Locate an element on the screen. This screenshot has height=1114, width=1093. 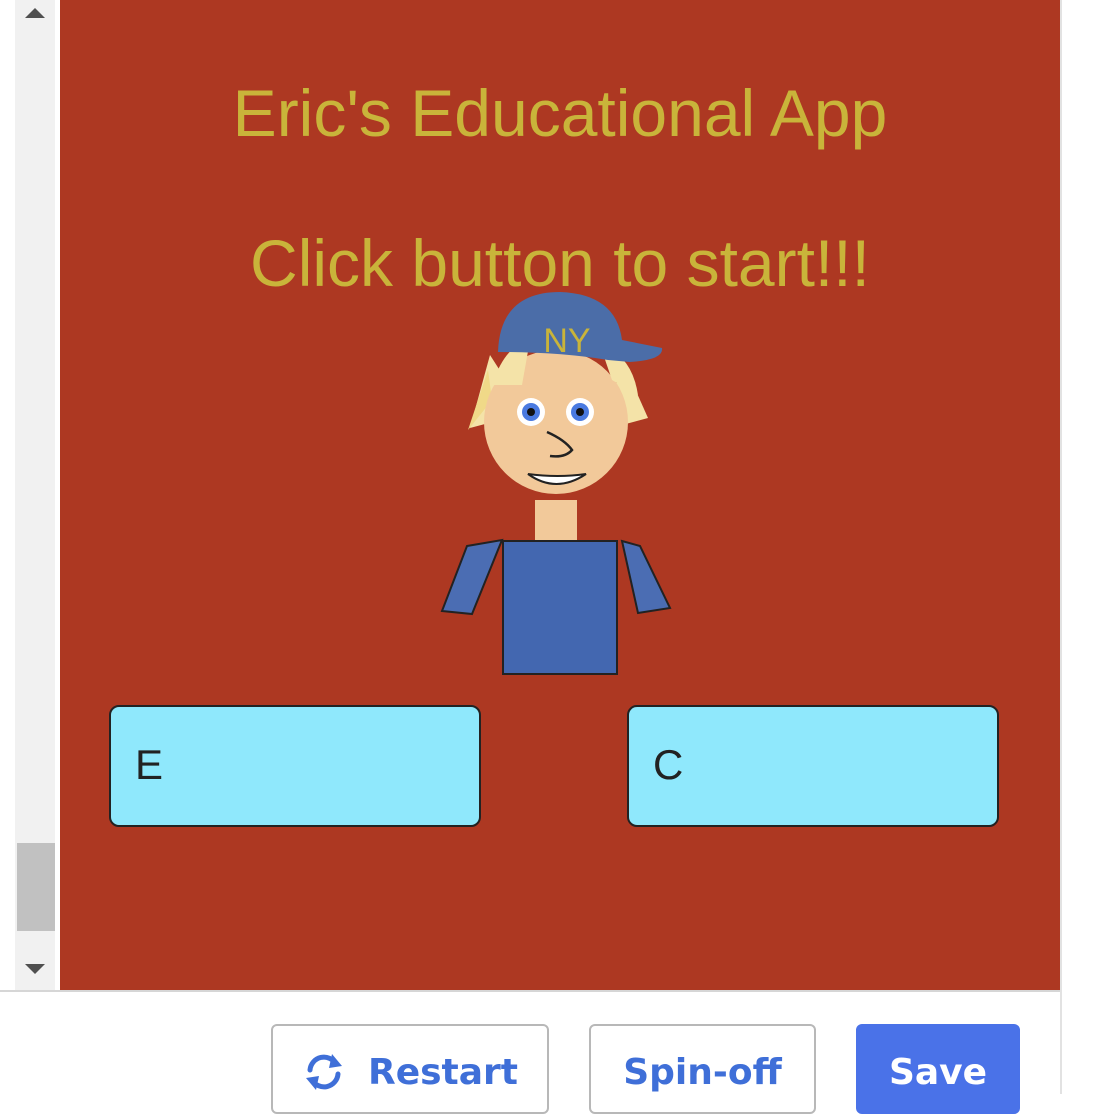
vertical-scrollbar is located at coordinates (35, 495).